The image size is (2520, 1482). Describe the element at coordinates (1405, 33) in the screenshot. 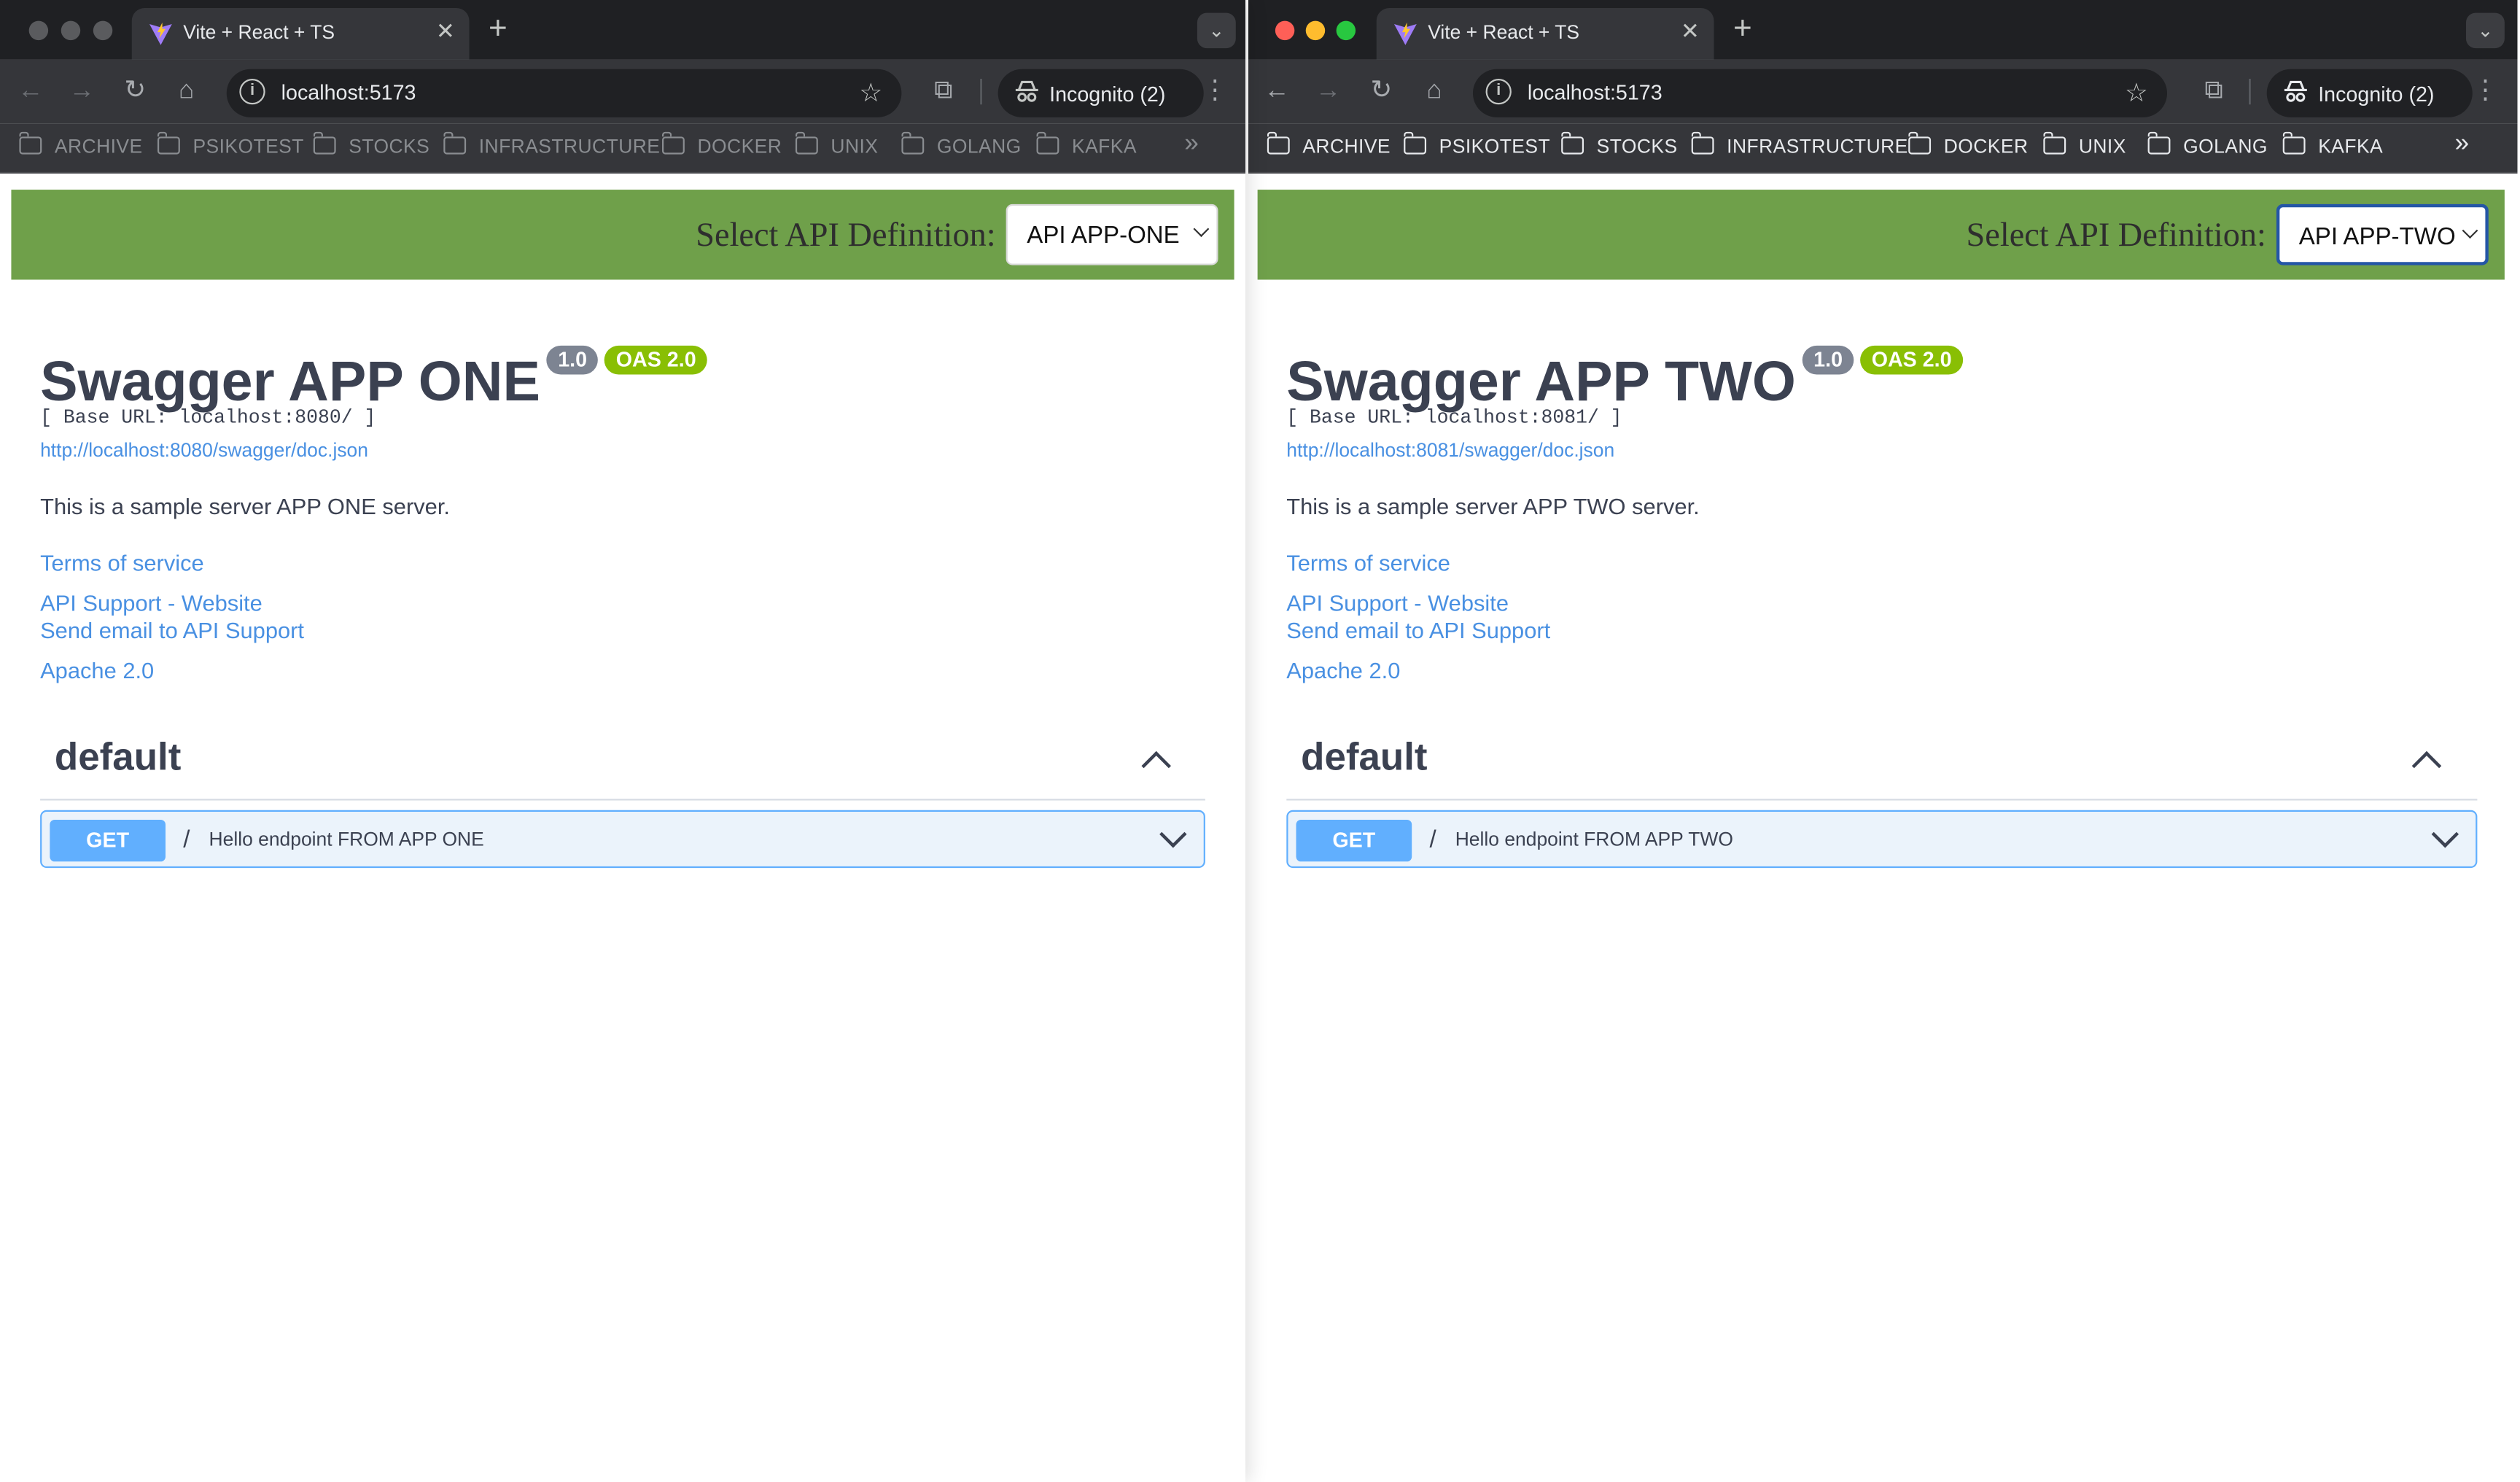

I see `vite-favicon-icon` at that location.